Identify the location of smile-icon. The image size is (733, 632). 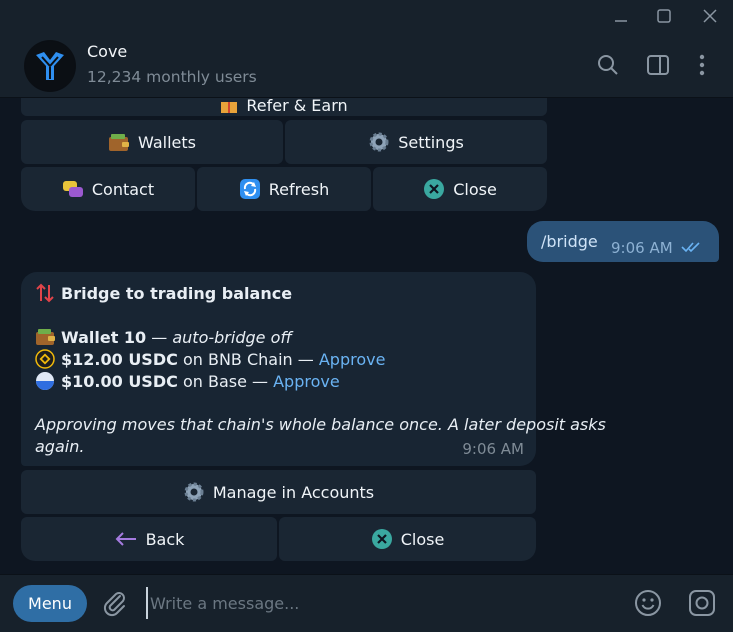
(648, 603).